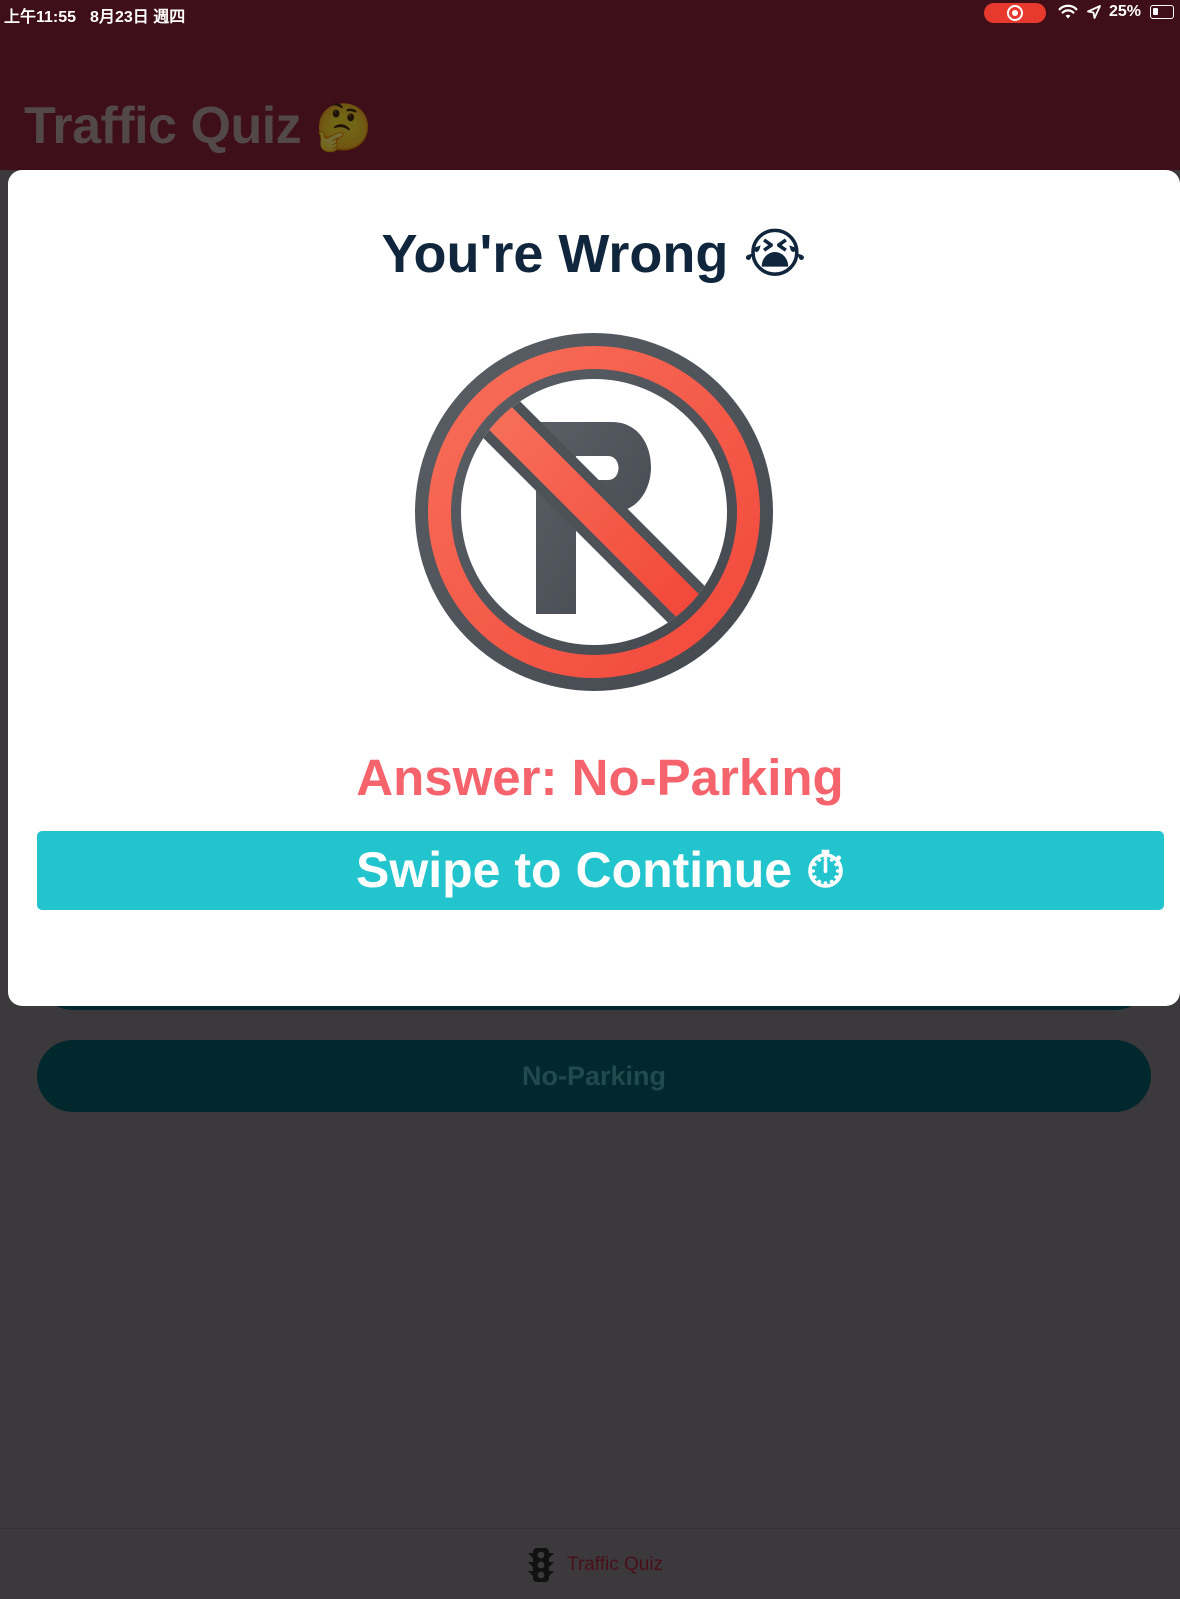 This screenshot has height=1599, width=1180. Describe the element at coordinates (40, 17) in the screenshot. I see `status-time: 上午11:55` at that location.